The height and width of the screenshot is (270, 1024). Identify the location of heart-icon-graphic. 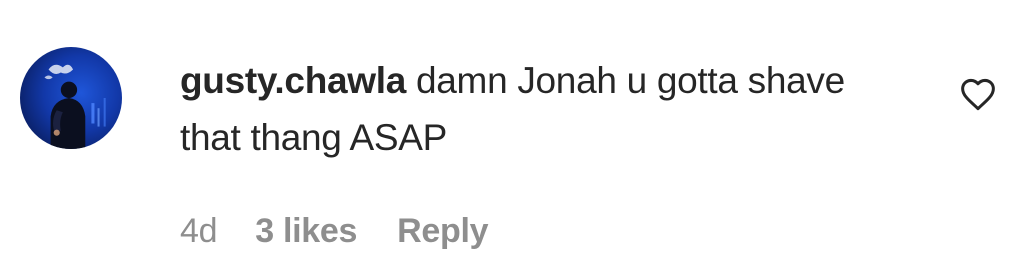
(978, 94).